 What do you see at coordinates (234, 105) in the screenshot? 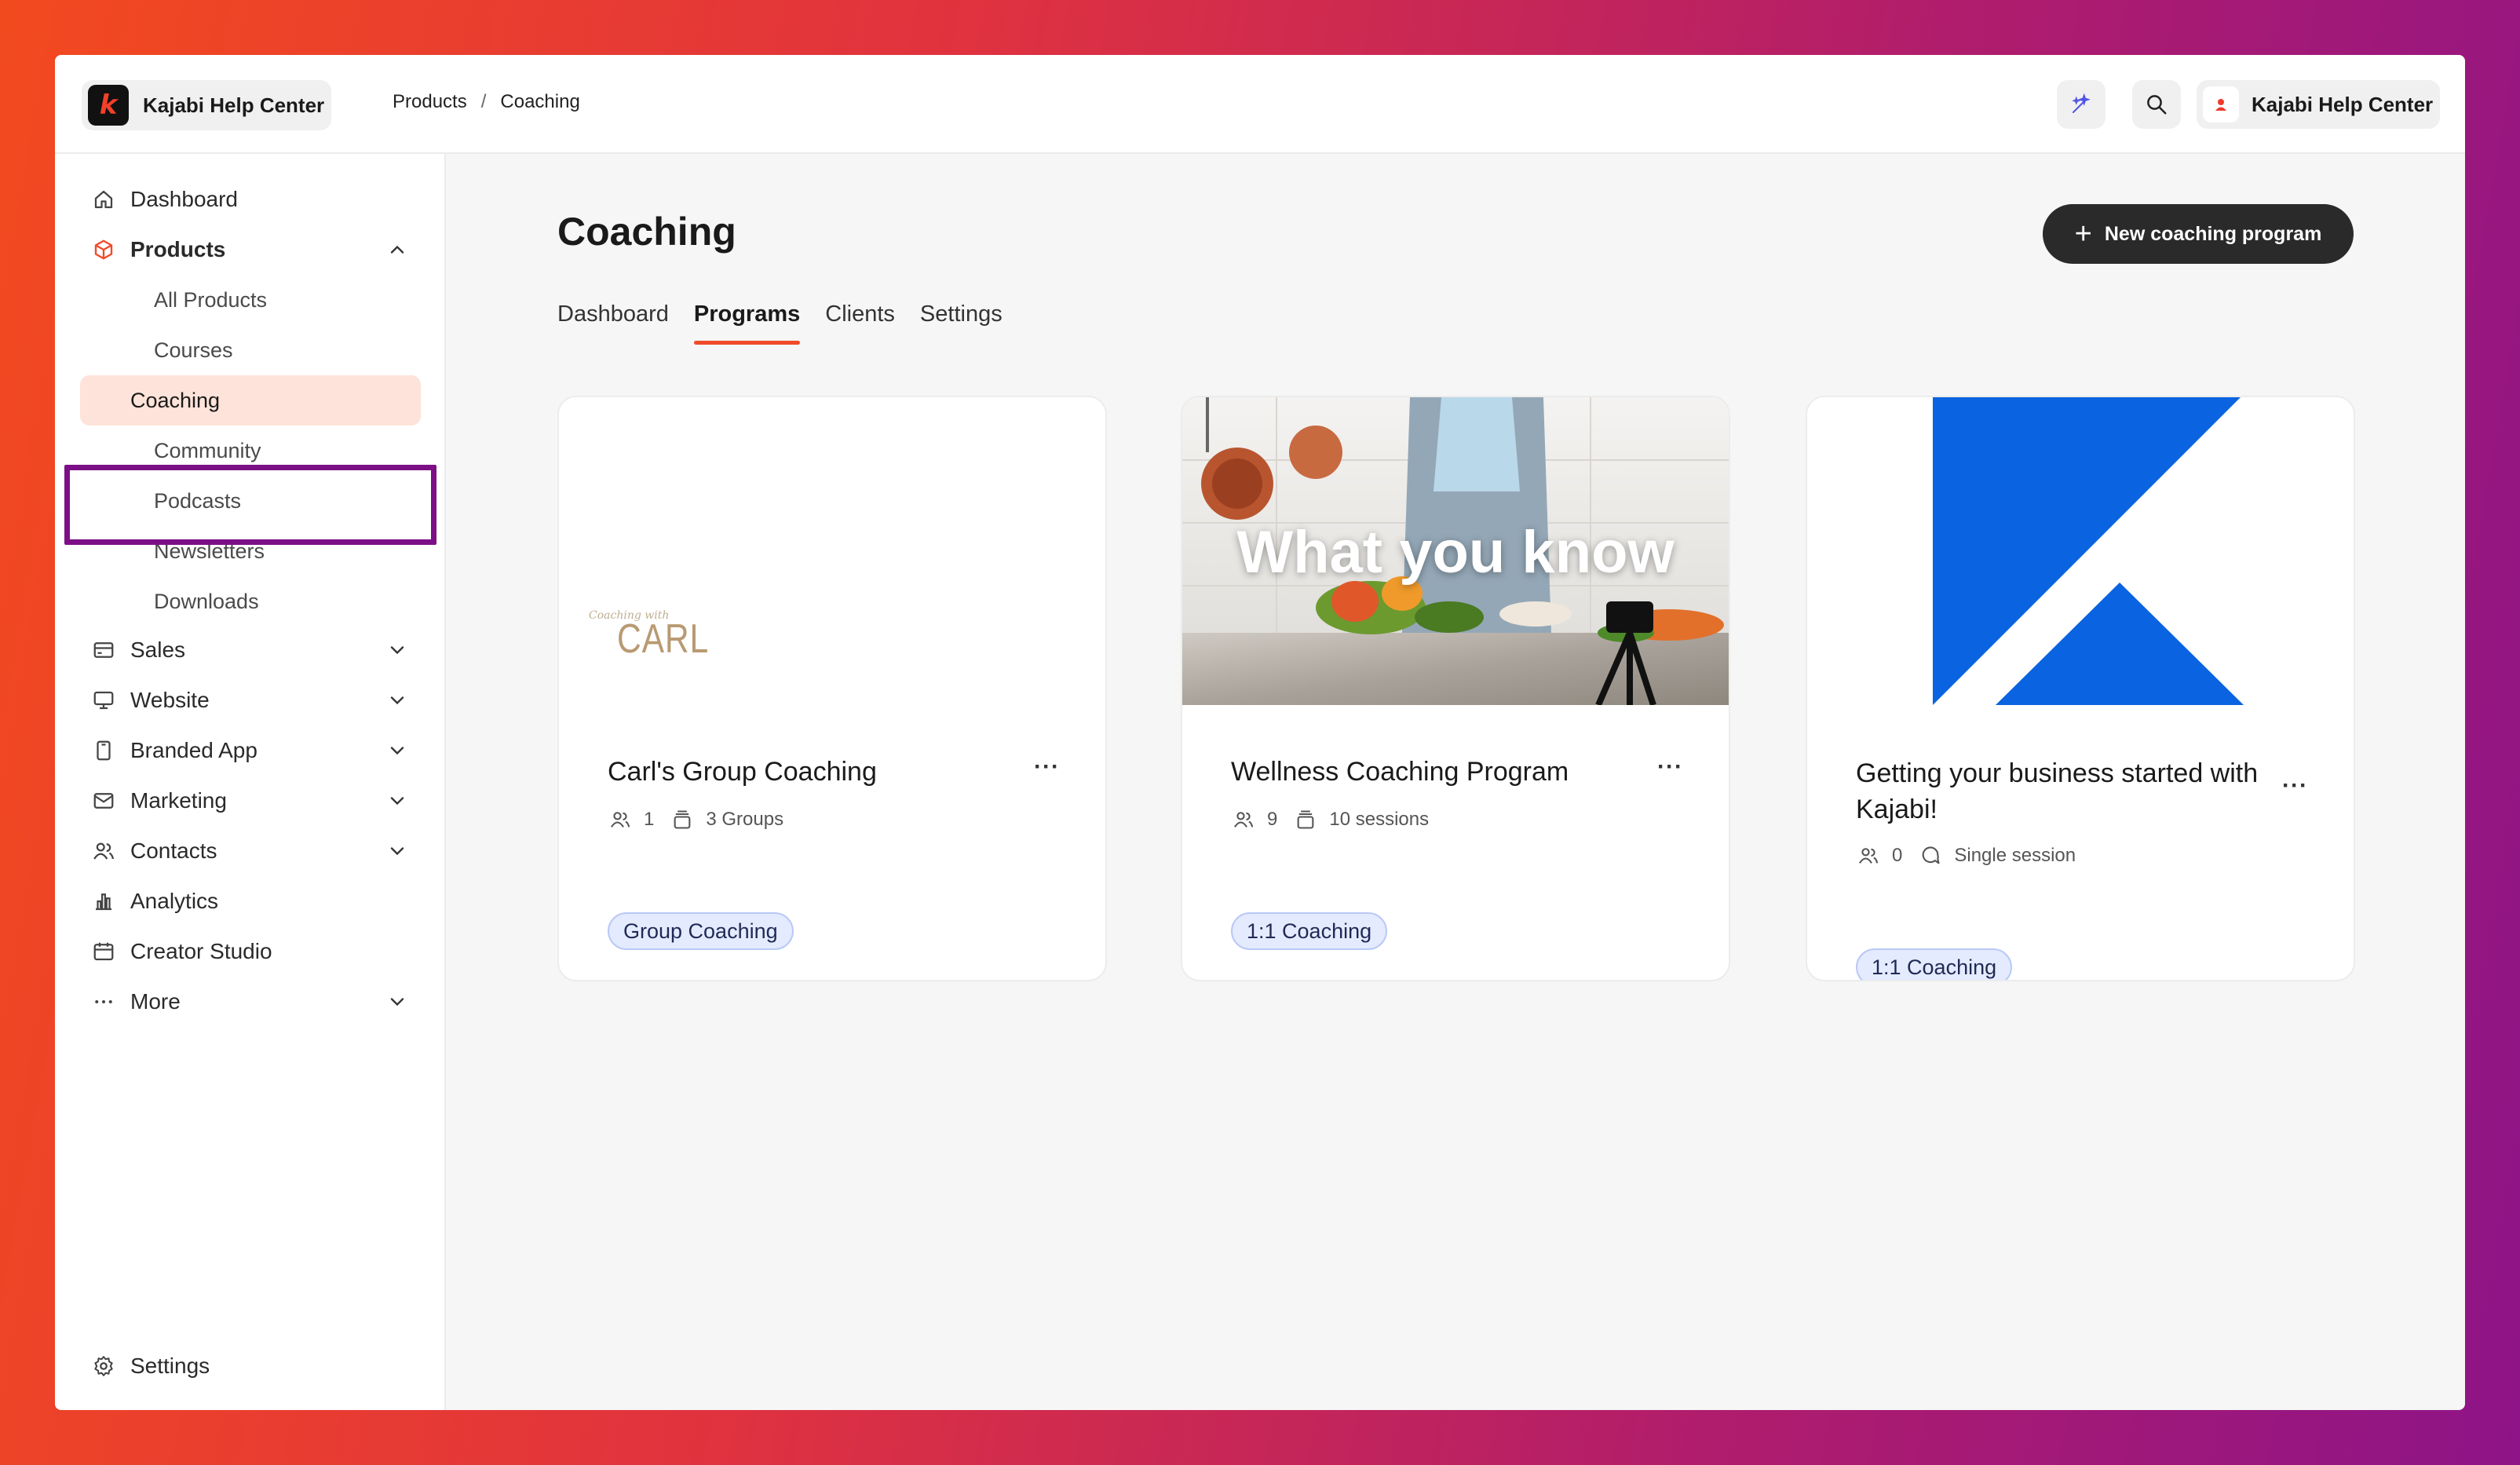
I see `site-name: Kajabi Help Center` at bounding box center [234, 105].